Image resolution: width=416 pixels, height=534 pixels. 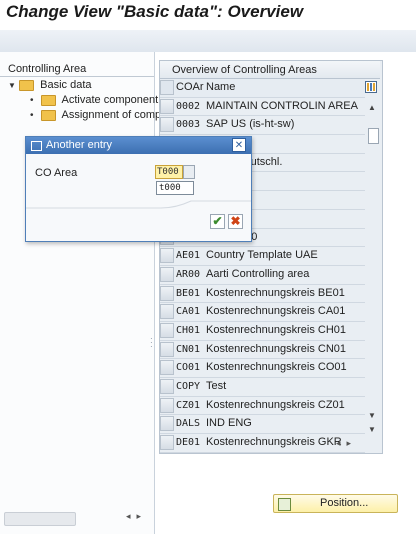 What do you see at coordinates (270, 70) in the screenshot?
I see `table-header: Overview of Controlling Areas` at bounding box center [270, 70].